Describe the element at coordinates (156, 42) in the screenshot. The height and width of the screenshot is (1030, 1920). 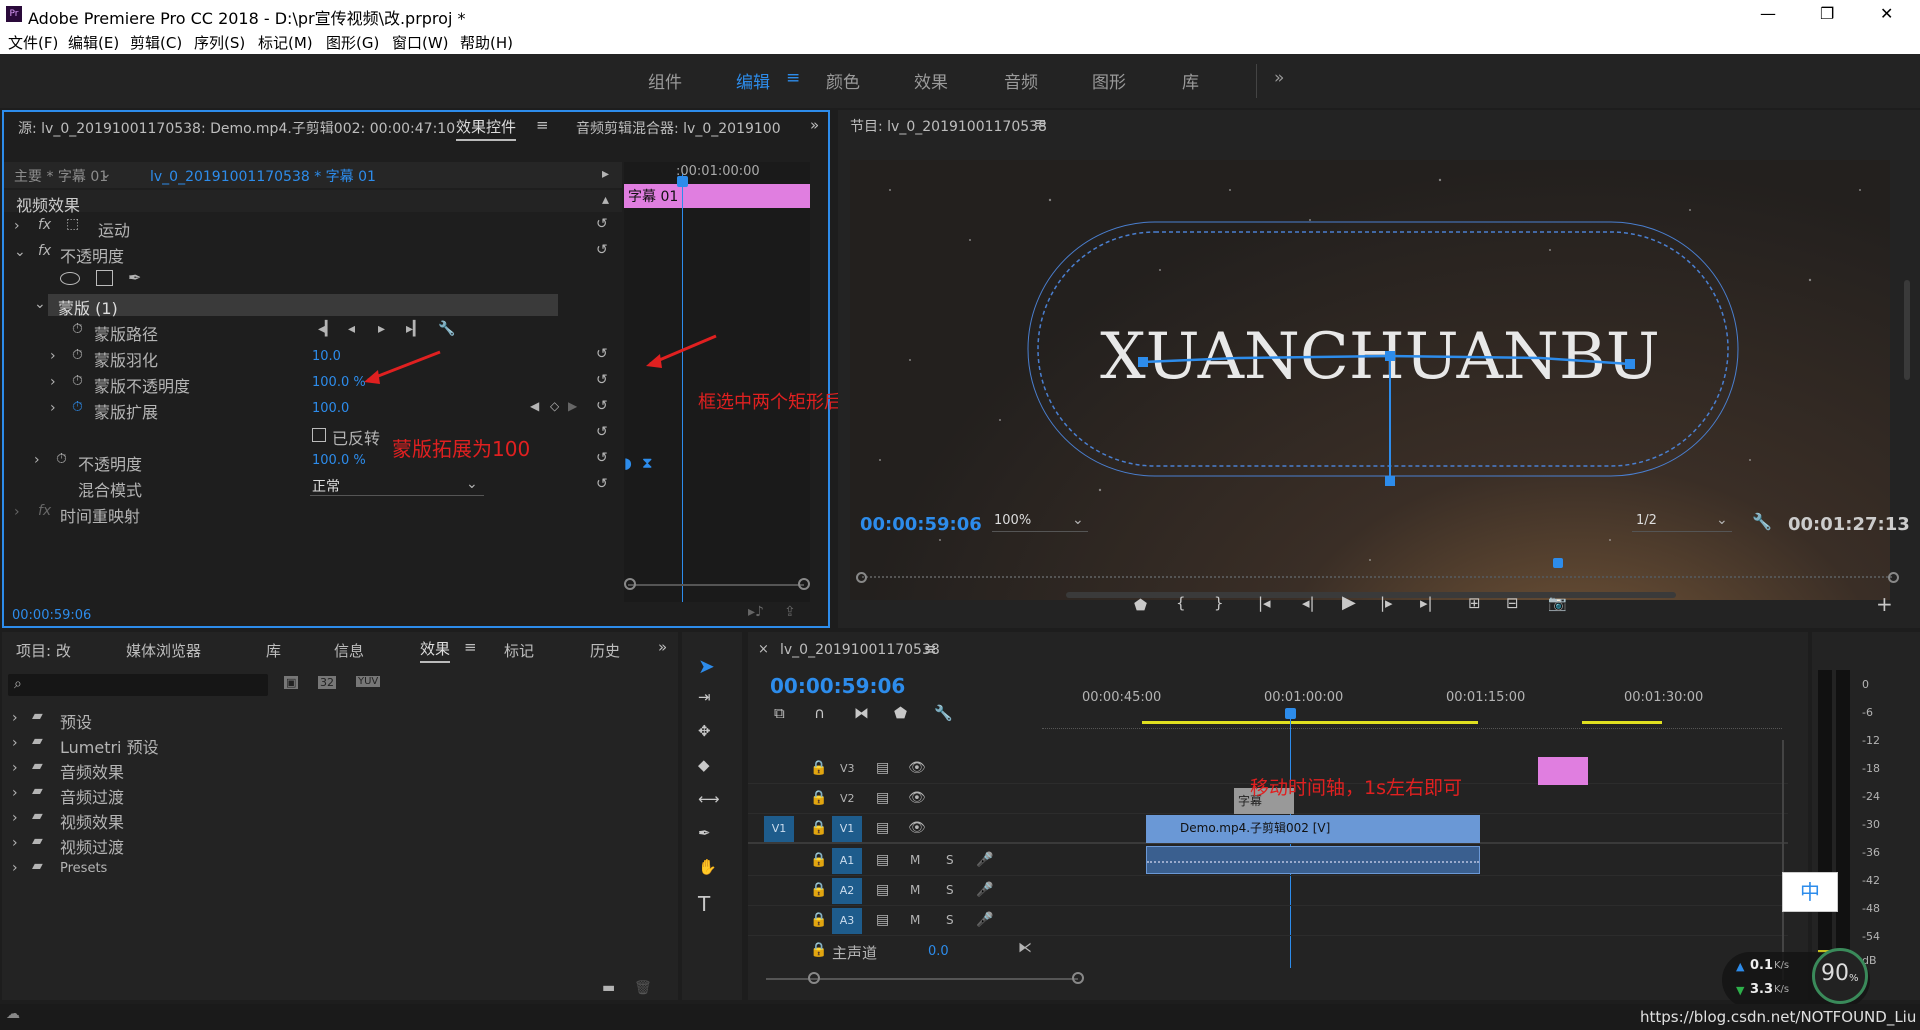
I see `menu-clip: 剪辑(C)` at that location.